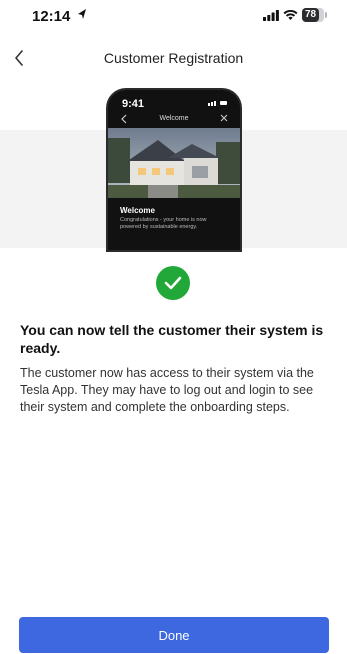  I want to click on phone-status-icons, so click(217, 103).